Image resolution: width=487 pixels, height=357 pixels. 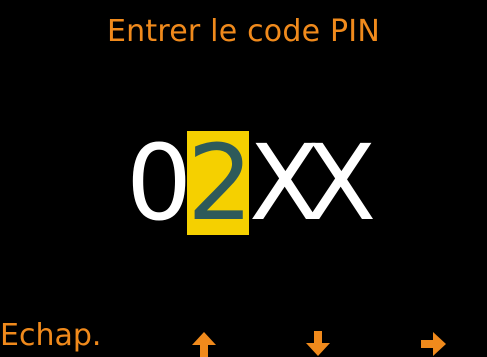 I want to click on pin-digit-4: X, so click(x=341, y=183).